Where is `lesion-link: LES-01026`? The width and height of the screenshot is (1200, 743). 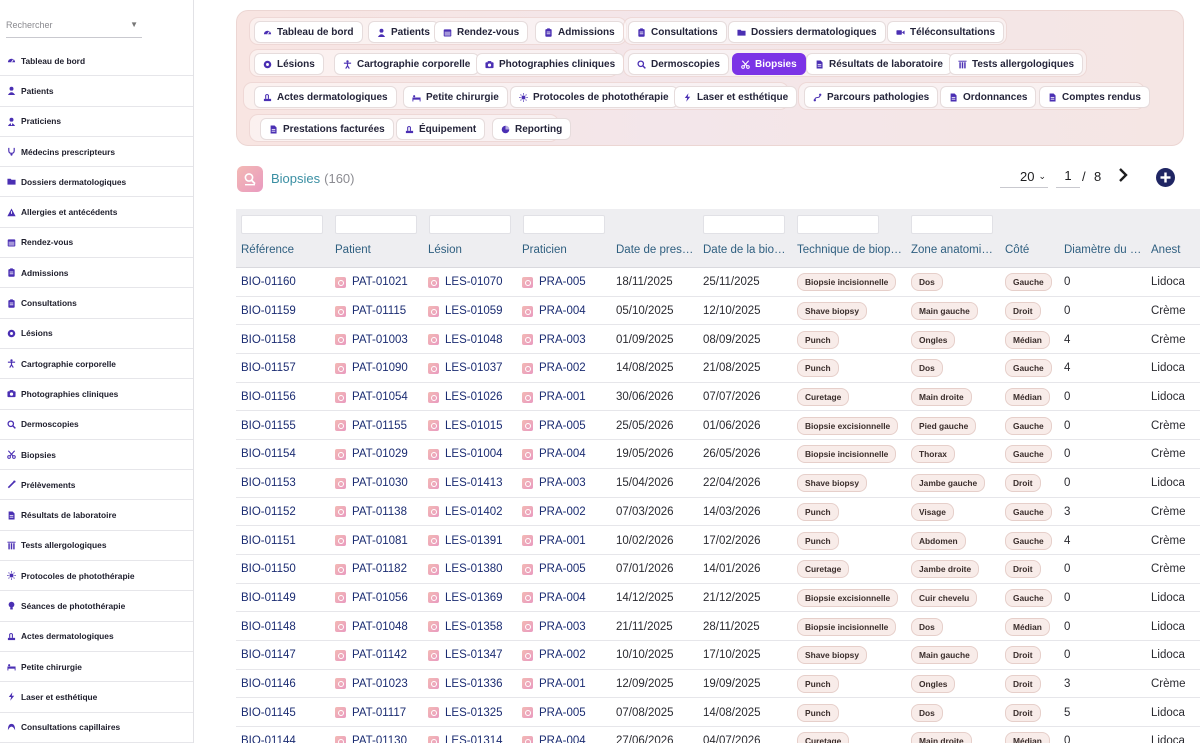
lesion-link: LES-01026 is located at coordinates (465, 397).